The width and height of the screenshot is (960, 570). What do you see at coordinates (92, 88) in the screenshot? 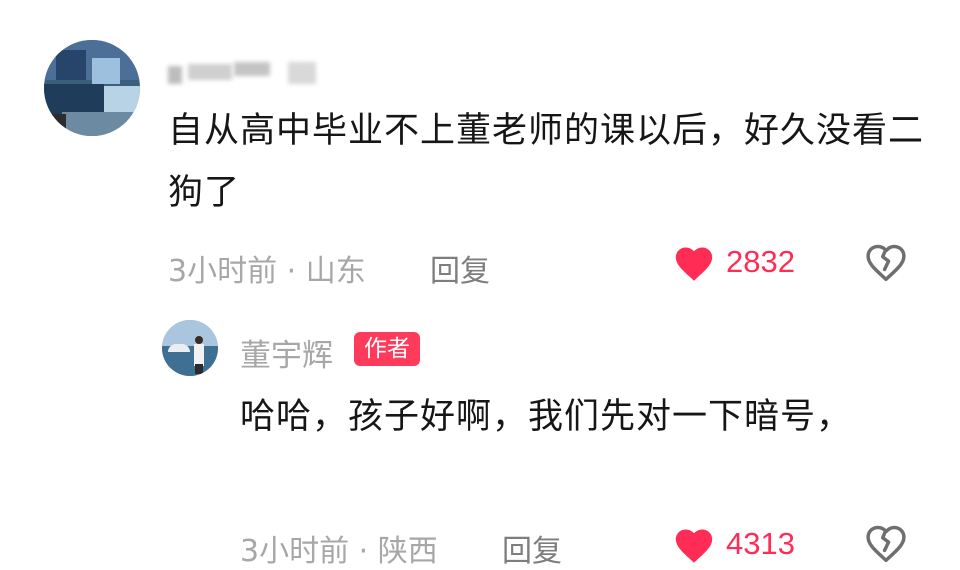
I see `avatar` at bounding box center [92, 88].